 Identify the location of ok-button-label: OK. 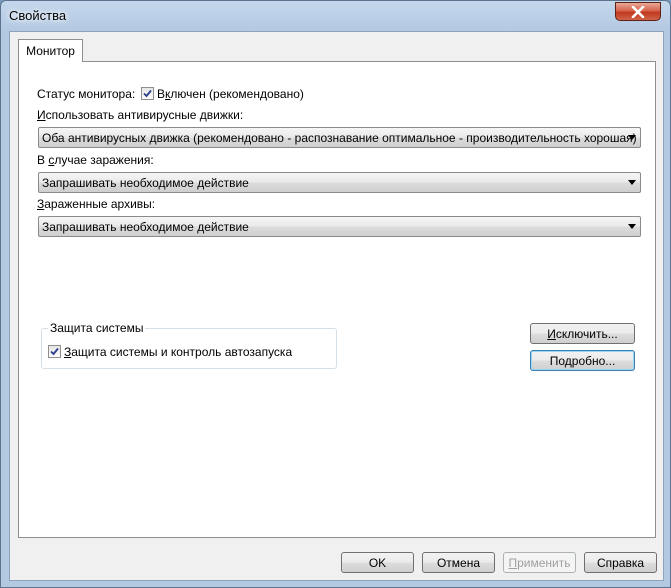
(377, 562).